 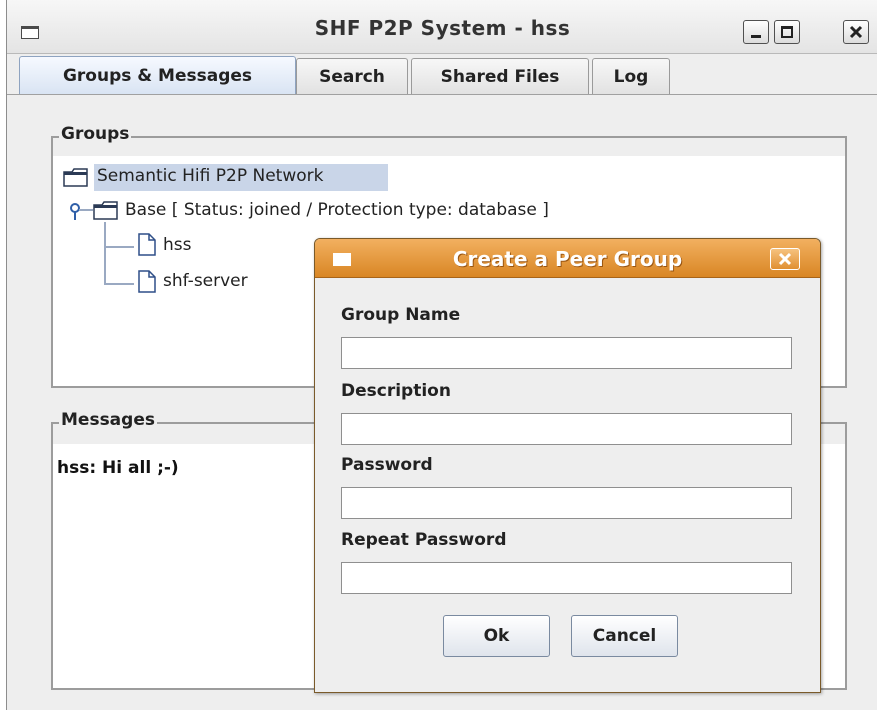 I want to click on maximize-icon, so click(x=787, y=32).